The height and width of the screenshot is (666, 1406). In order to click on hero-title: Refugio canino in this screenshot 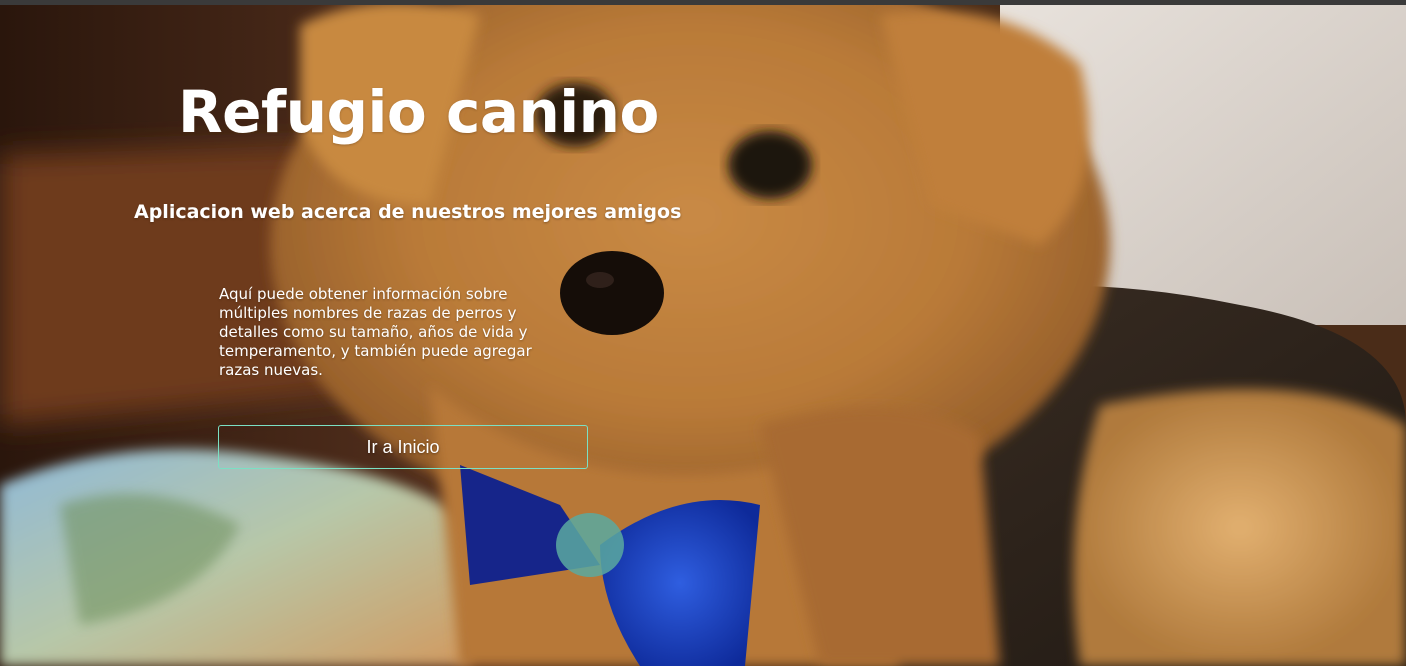, I will do `click(418, 112)`.